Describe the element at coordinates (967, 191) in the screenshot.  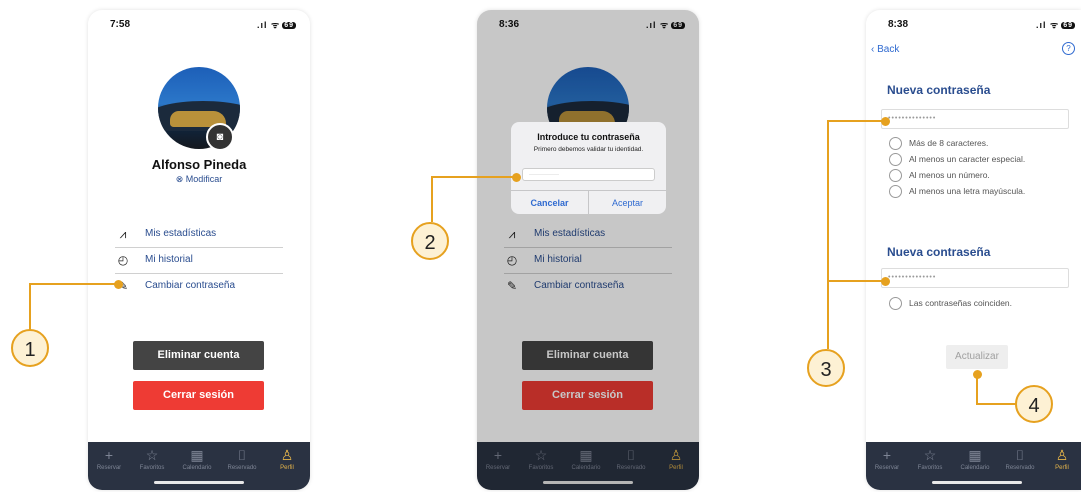
I see `rule-label: Al menos una letra mayúscula.` at that location.